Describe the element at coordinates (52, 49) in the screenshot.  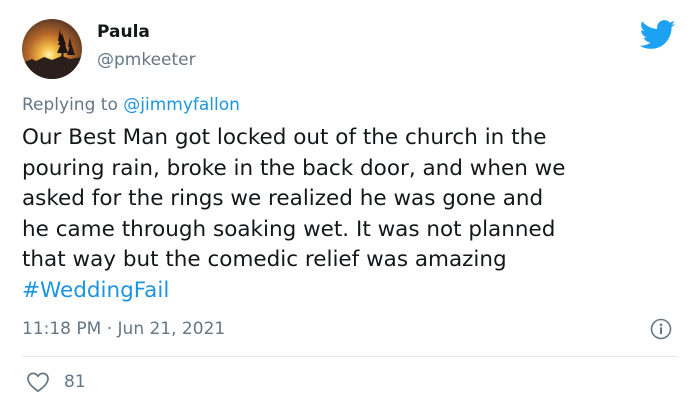
I see `avatar` at that location.